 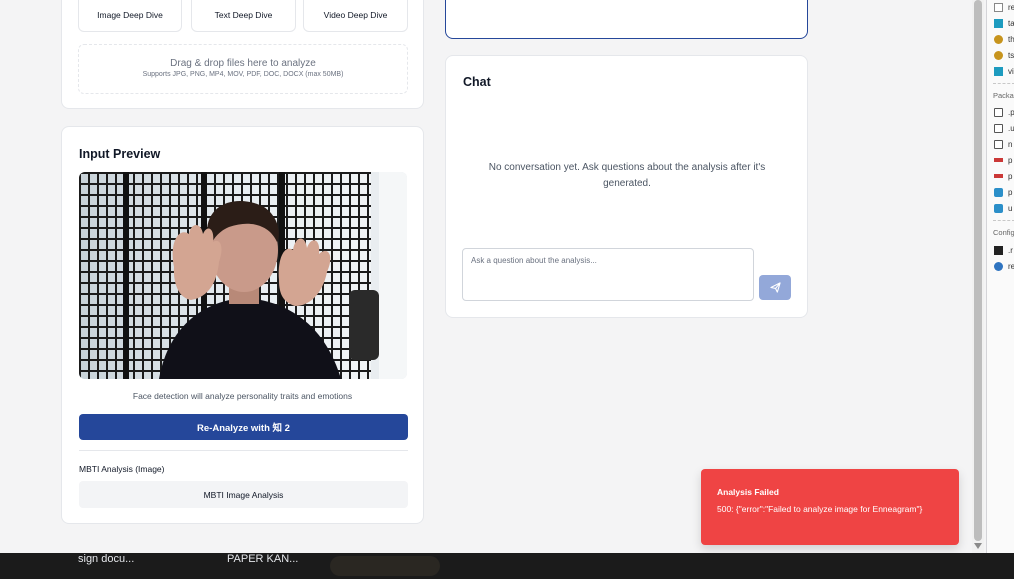 I want to click on taskbar-thumbnail, so click(x=385, y=566).